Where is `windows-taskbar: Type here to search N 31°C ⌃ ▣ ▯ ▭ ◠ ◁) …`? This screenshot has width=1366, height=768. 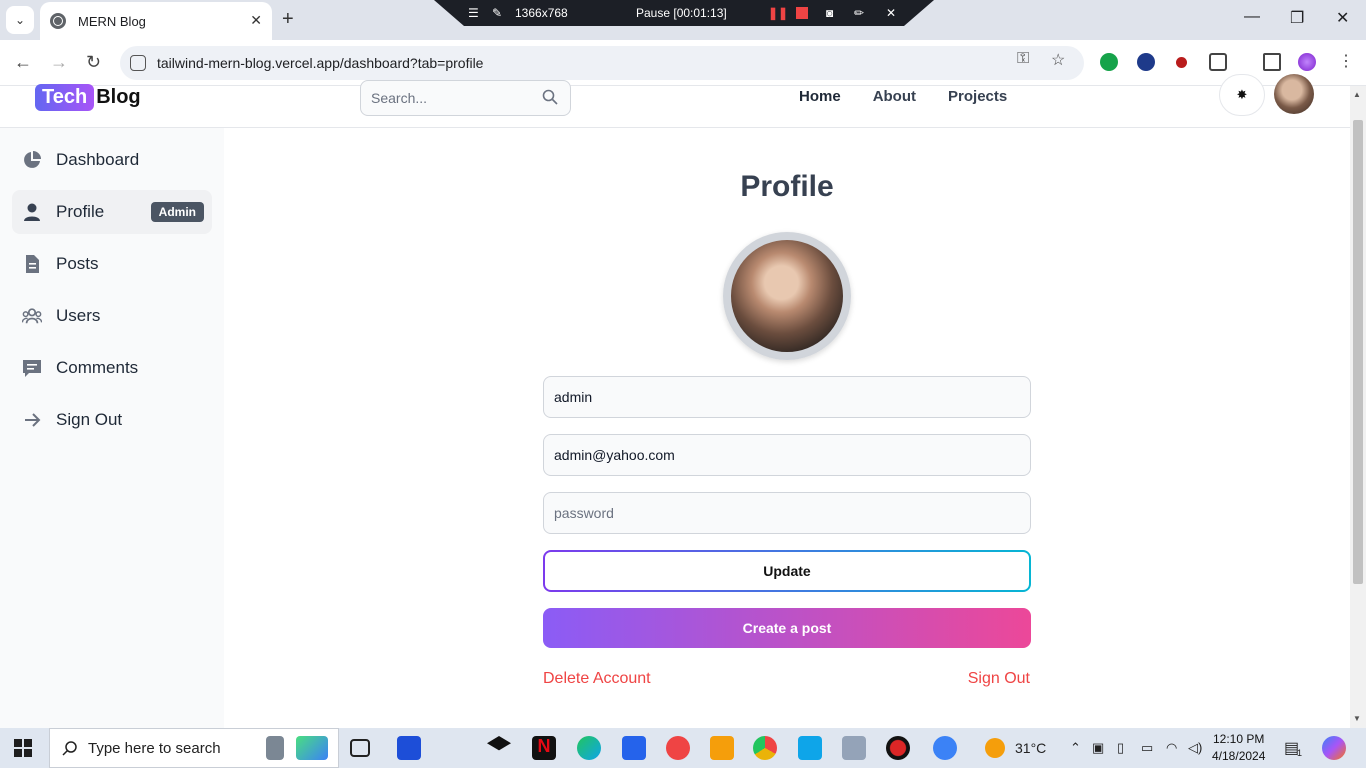 windows-taskbar: Type here to search N 31°C ⌃ ▣ ▯ ▭ ◠ ◁) … is located at coordinates (683, 748).